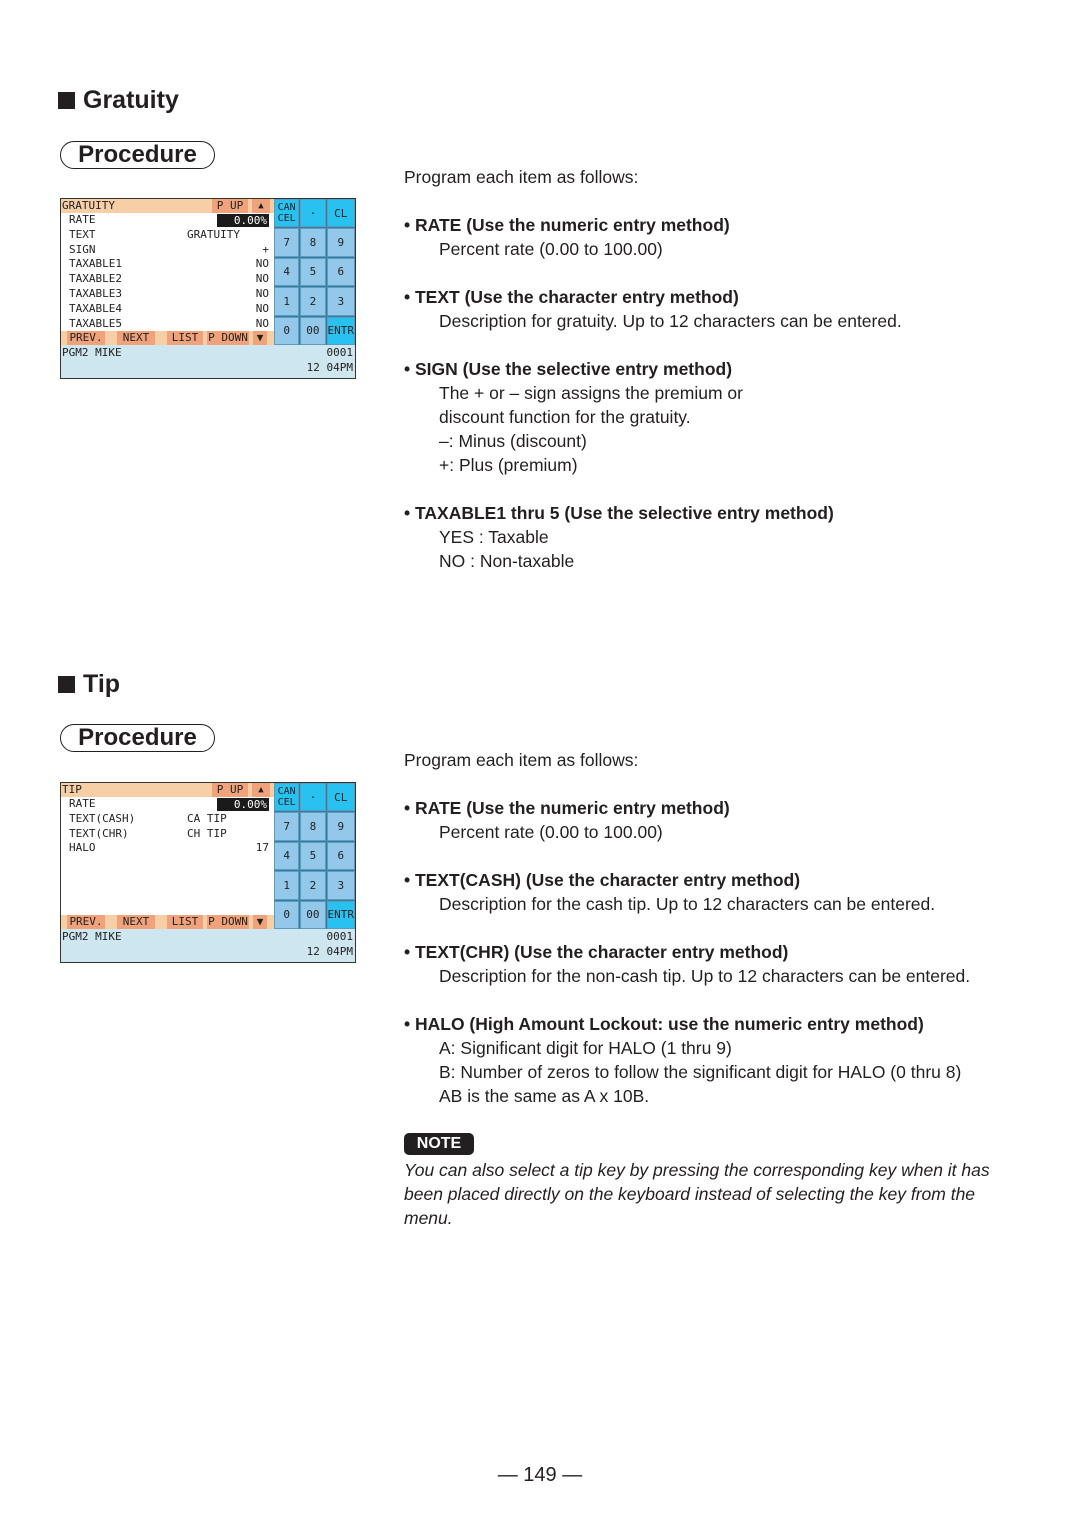  I want to click on tip-section-title: Tip, so click(89, 684).